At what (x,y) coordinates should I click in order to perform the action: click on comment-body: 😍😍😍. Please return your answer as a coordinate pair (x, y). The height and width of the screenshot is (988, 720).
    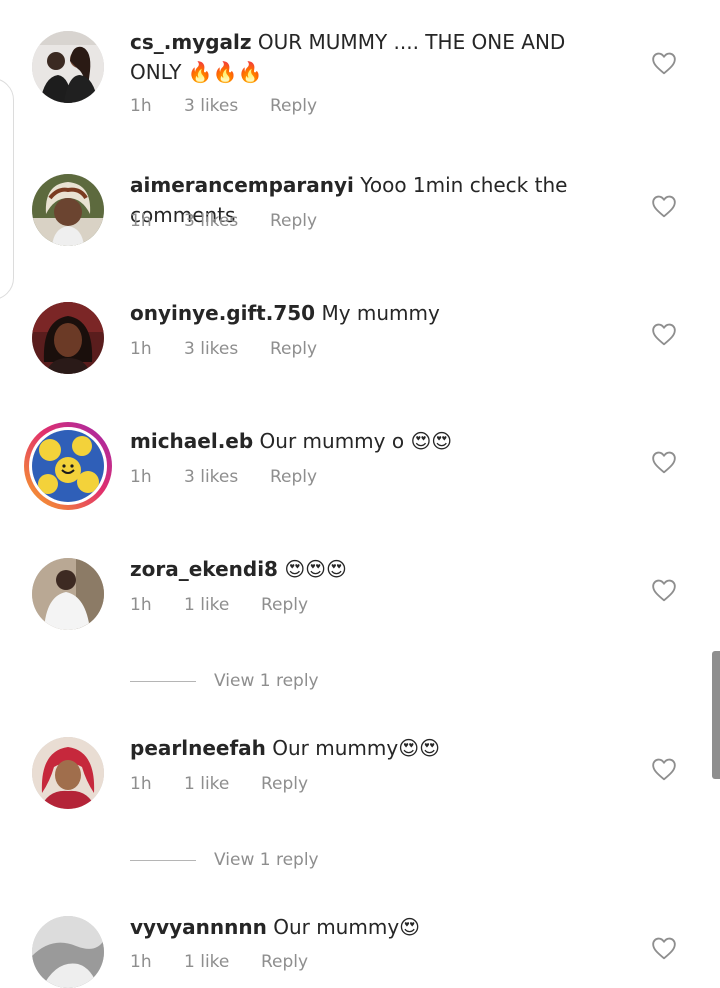
    Looking at the image, I should click on (315, 569).